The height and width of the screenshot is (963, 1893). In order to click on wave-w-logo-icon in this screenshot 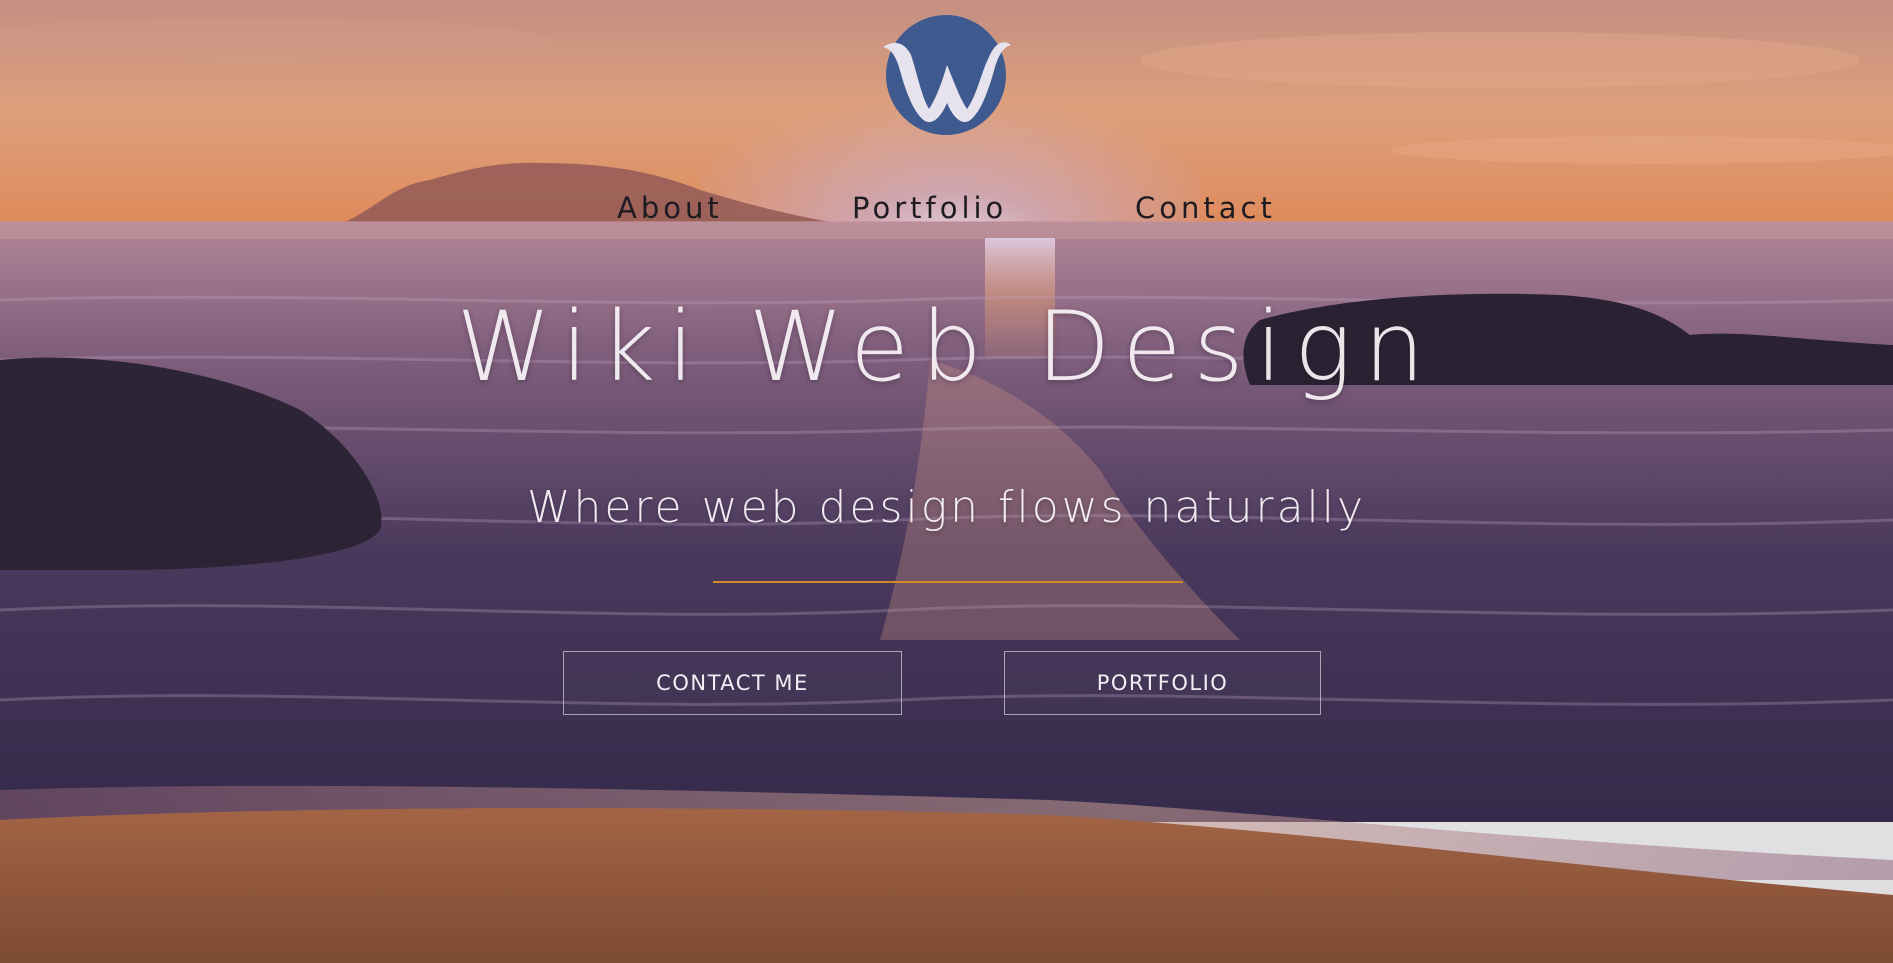, I will do `click(947, 75)`.